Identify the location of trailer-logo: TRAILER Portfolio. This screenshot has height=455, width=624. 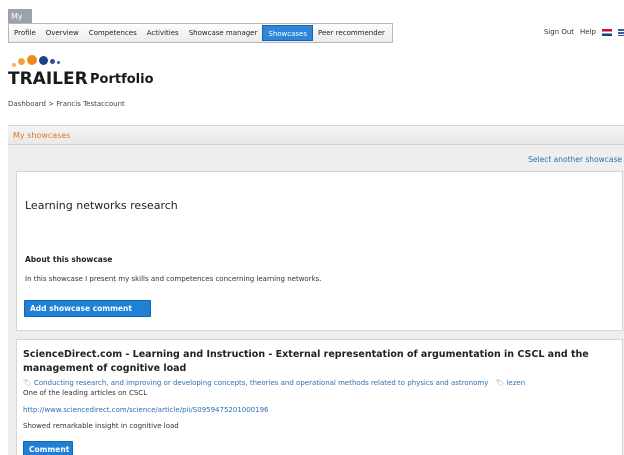
(108, 74).